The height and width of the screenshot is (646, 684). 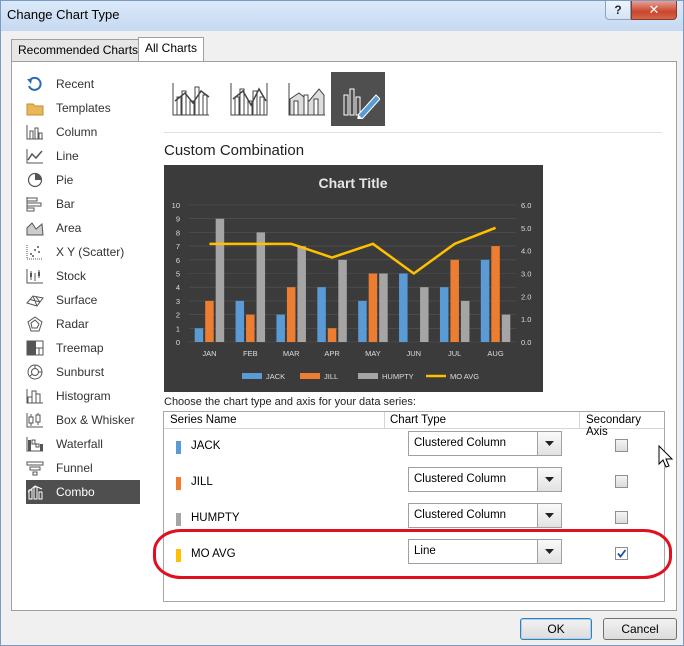 I want to click on clustered-column-line-icon, so click(x=191, y=99).